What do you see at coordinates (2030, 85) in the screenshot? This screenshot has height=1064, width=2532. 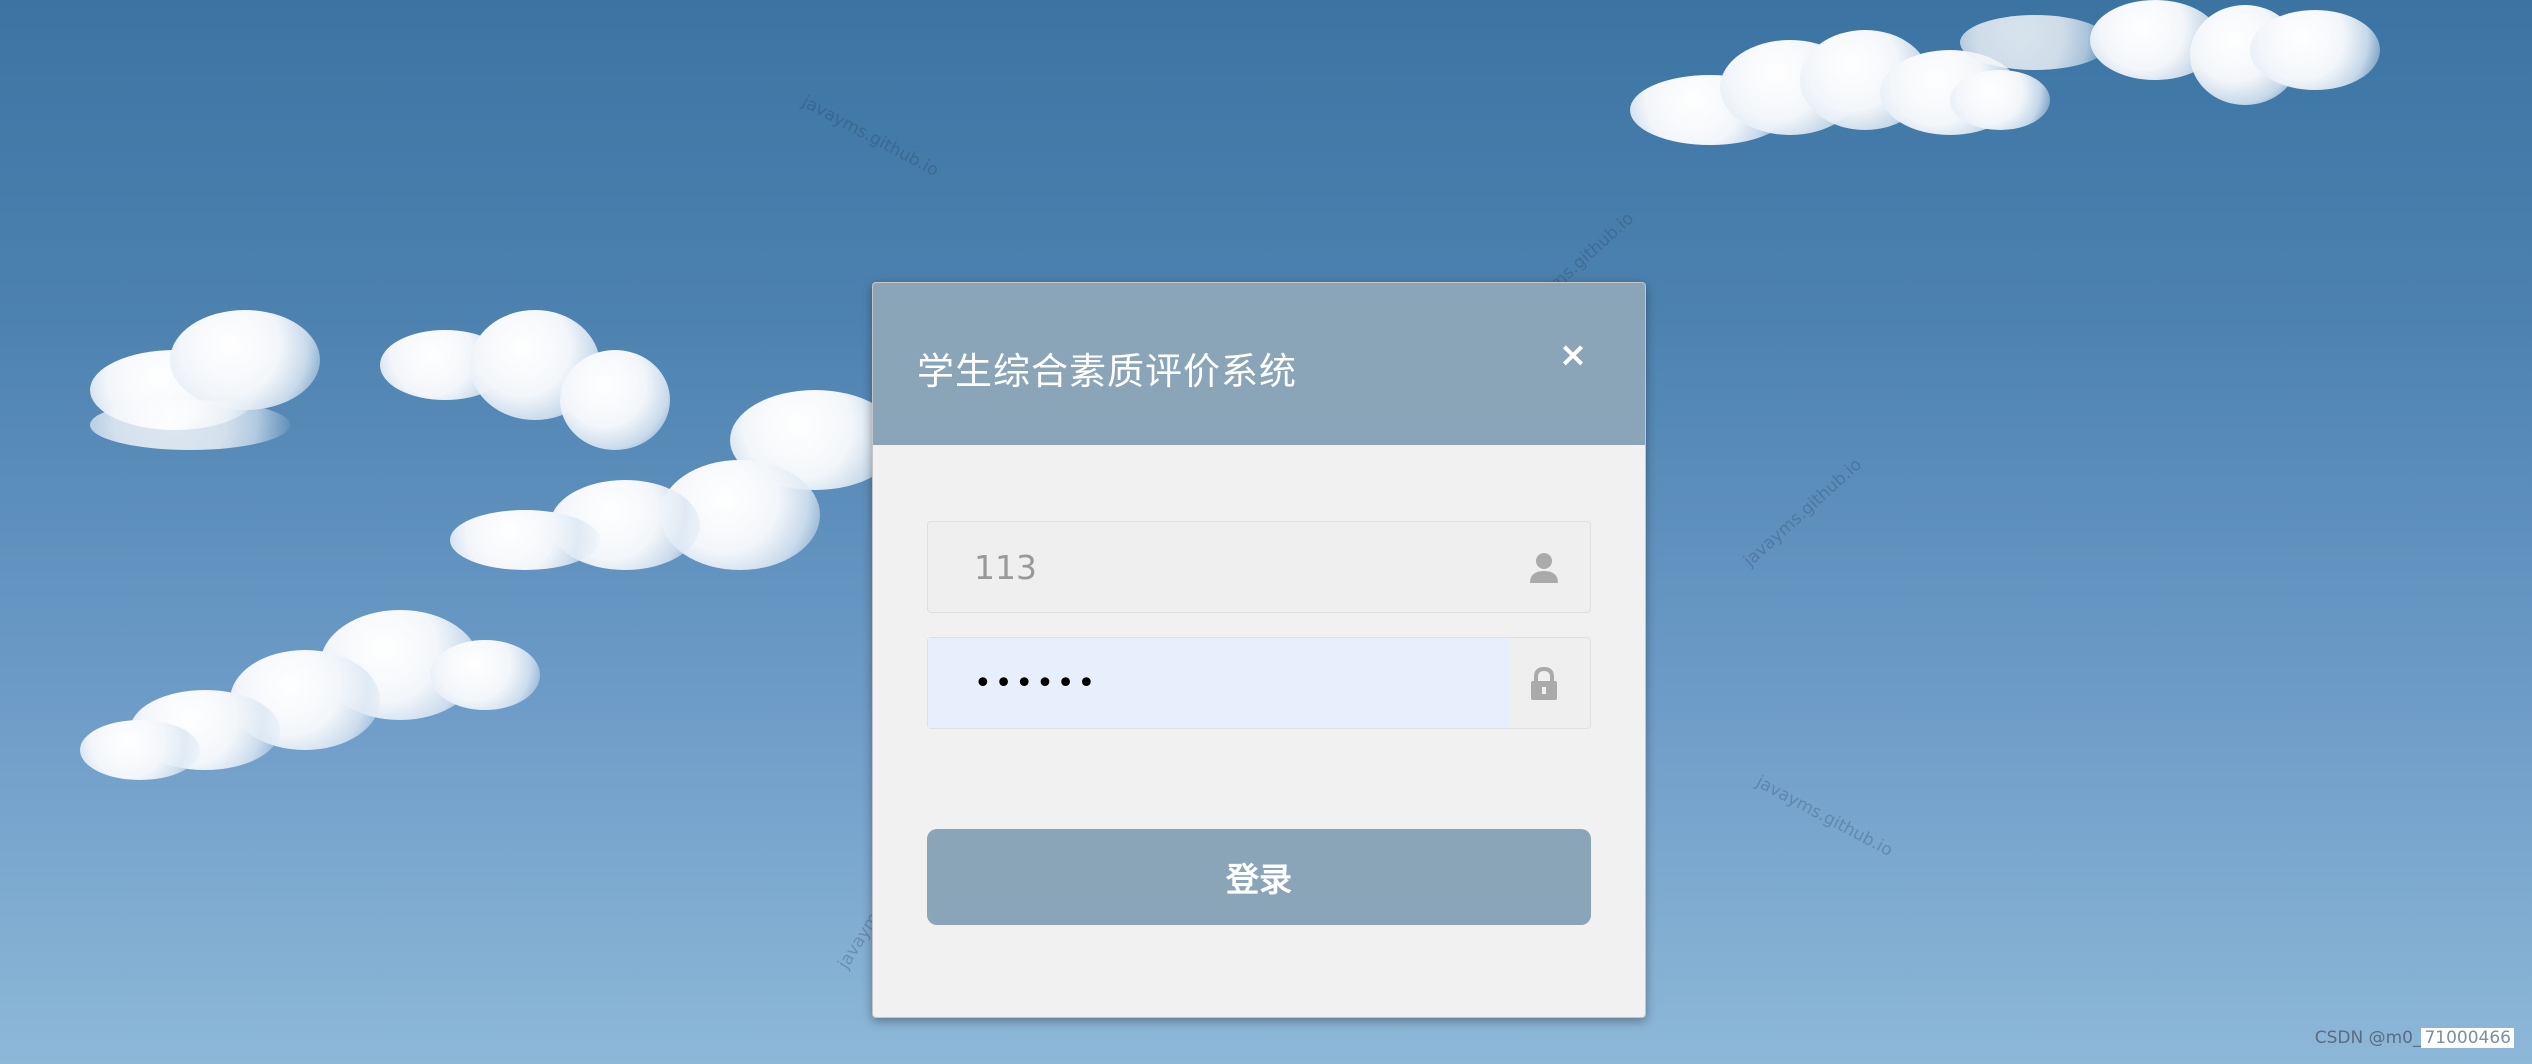 I see `cloud-top-right` at bounding box center [2030, 85].